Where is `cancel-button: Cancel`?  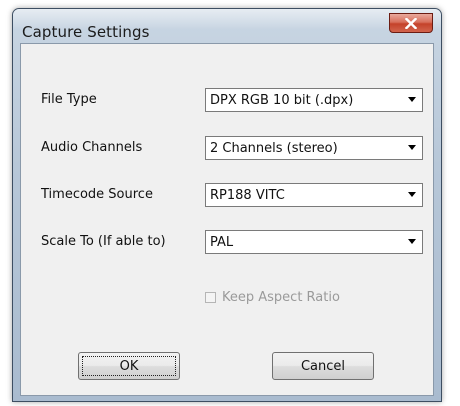 cancel-button: Cancel is located at coordinates (323, 366).